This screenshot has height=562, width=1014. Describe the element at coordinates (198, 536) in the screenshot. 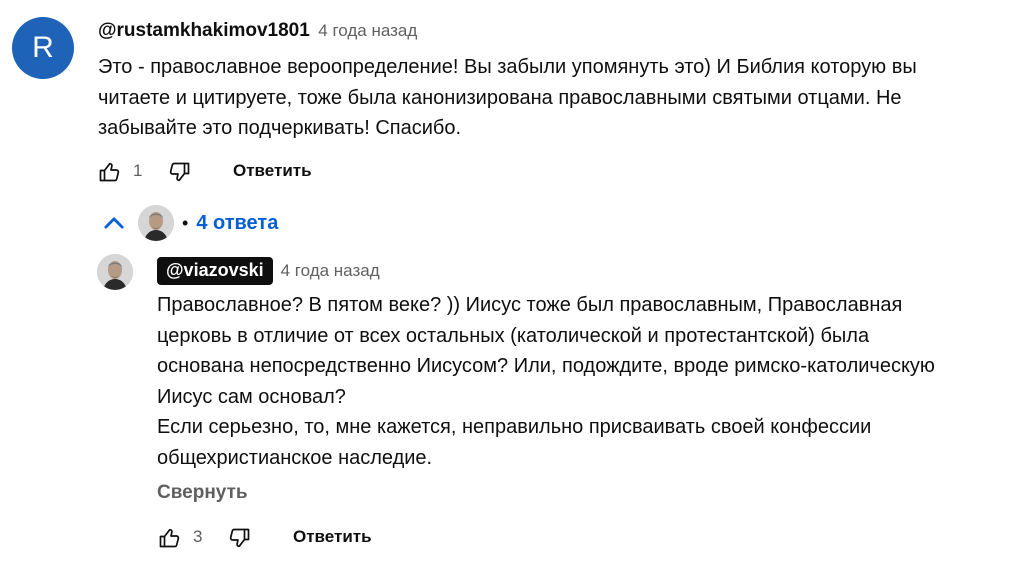

I see `like-count: 3` at that location.